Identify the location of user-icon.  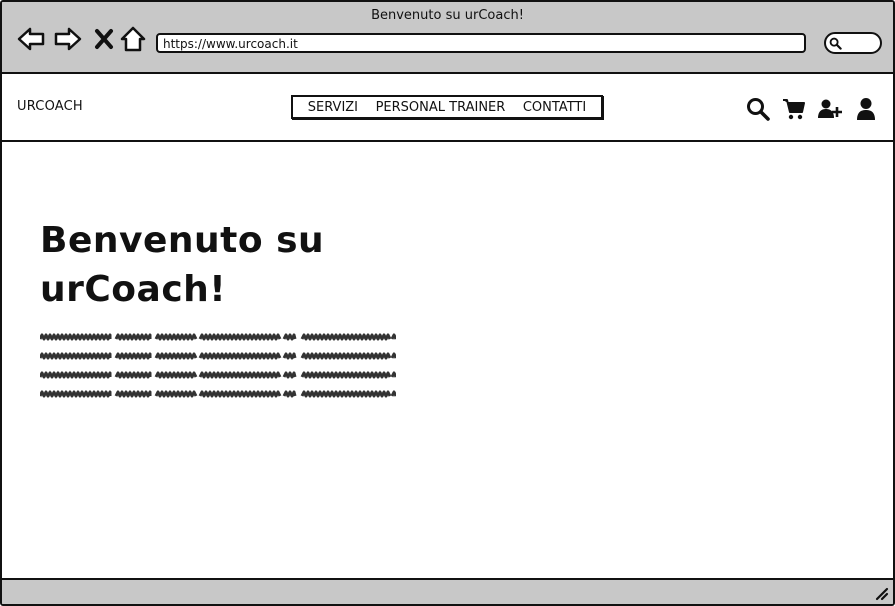
(866, 109).